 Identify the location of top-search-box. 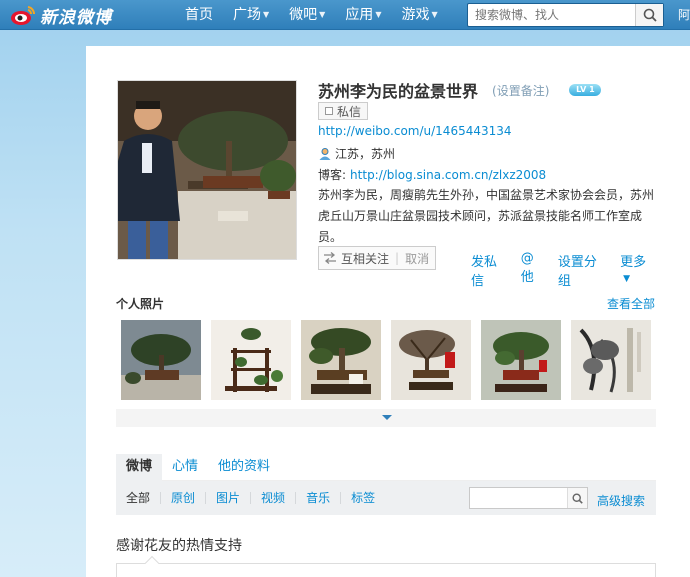
(565, 15).